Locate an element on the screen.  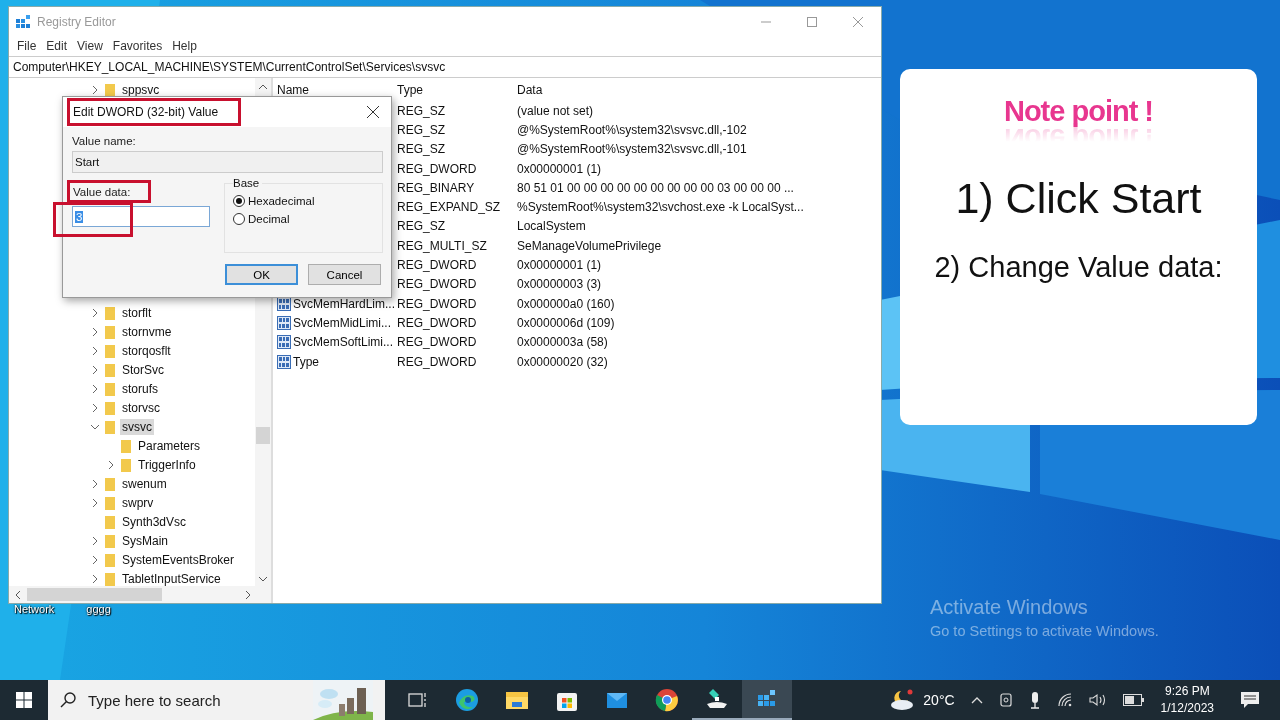
microphone-icon is located at coordinates (1034, 700).